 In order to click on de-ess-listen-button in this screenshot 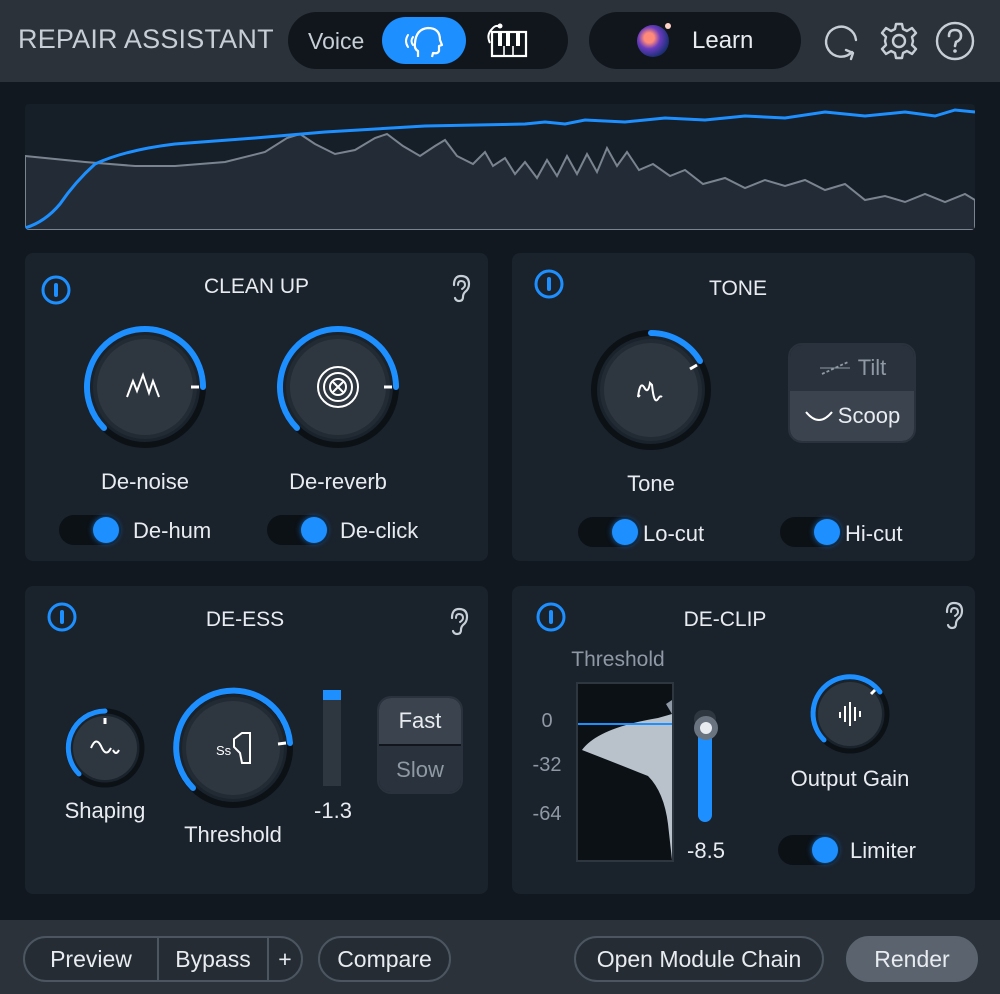, I will do `click(459, 621)`.